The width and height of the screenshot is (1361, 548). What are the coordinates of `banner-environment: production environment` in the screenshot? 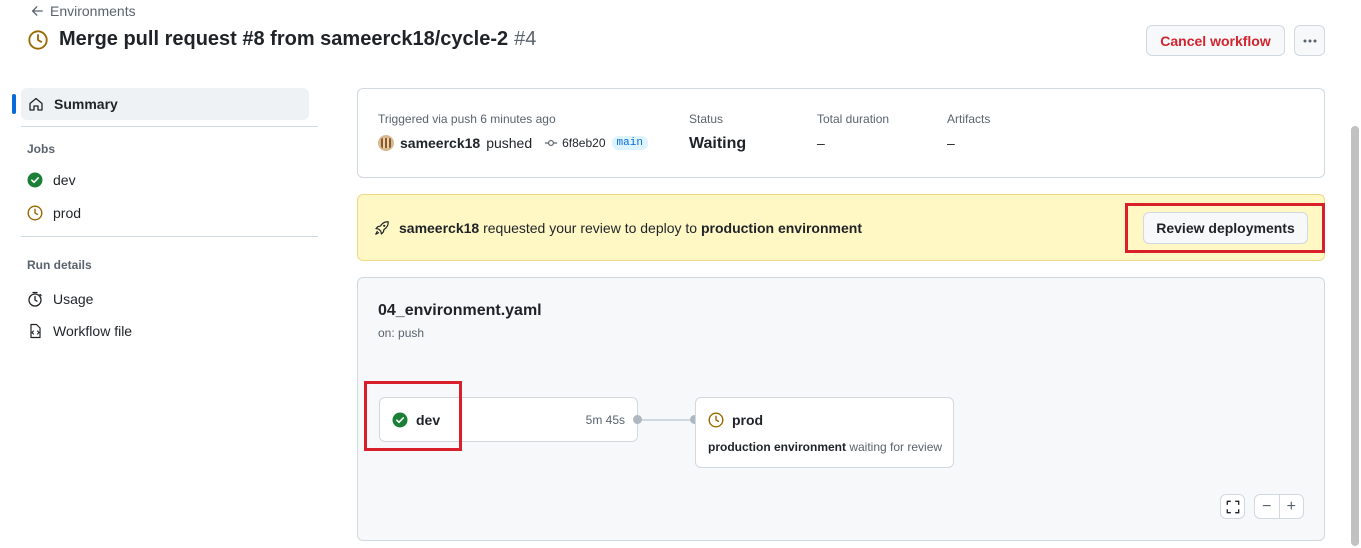 It's located at (781, 227).